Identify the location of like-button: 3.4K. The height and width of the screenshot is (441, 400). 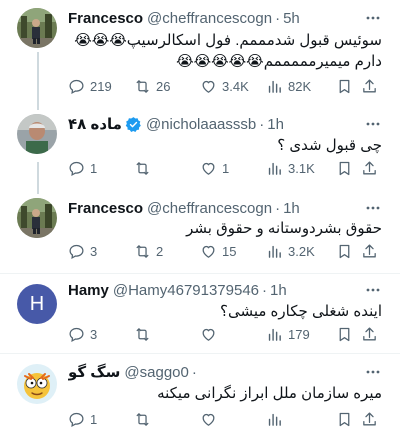
(233, 86).